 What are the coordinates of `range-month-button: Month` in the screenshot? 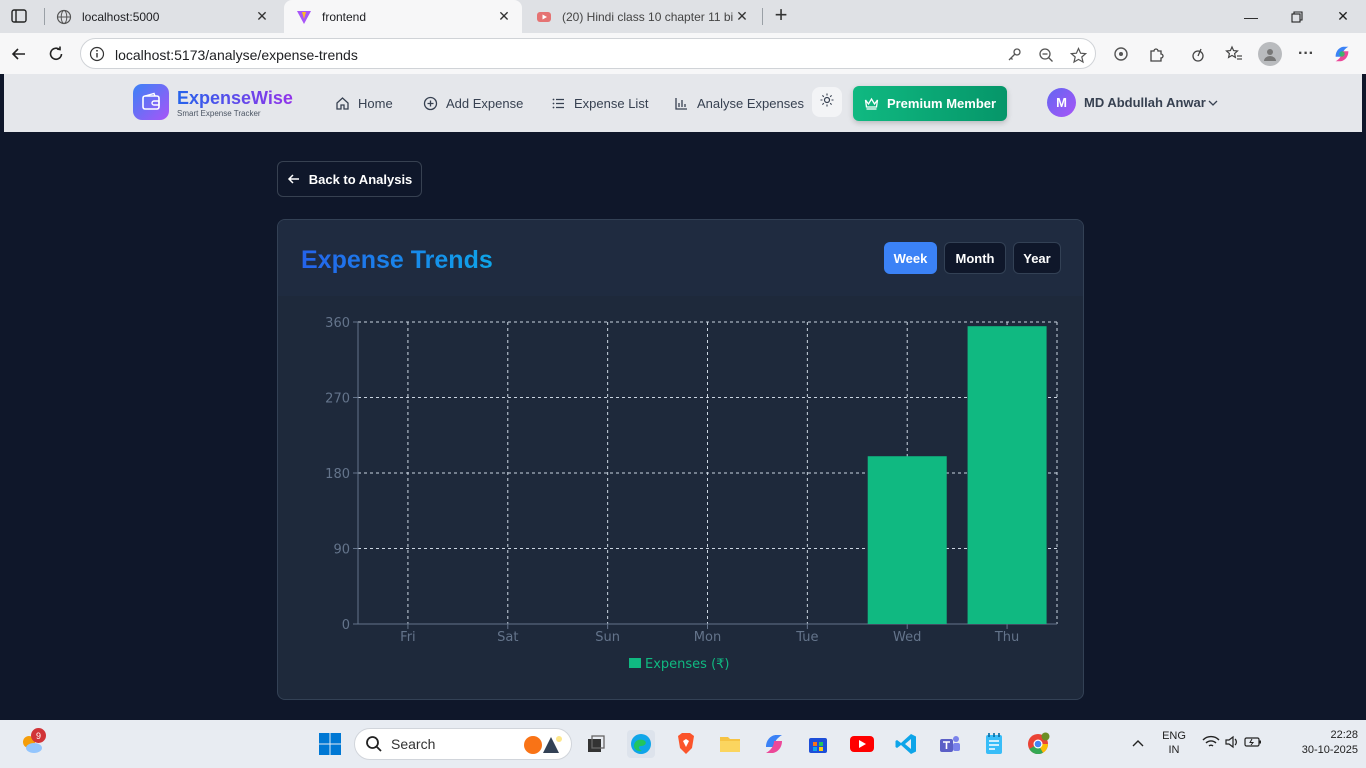 It's located at (975, 258).